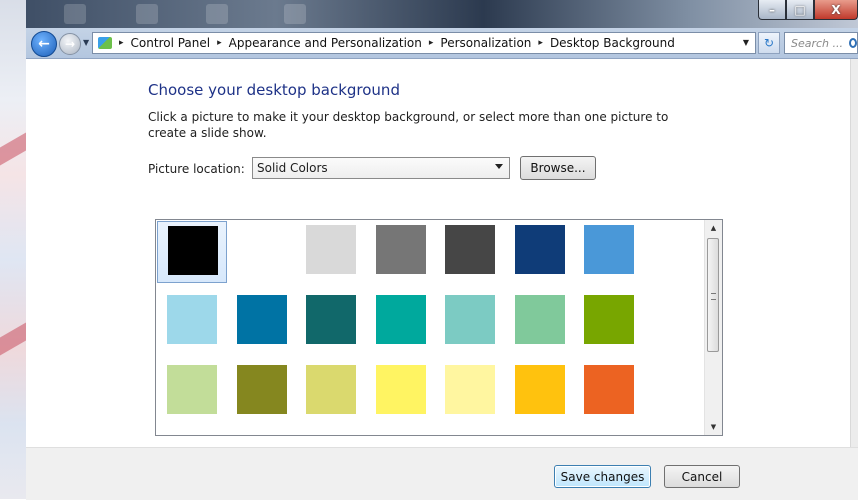 This screenshot has width=858, height=500. I want to click on refresh-icon: ↻, so click(769, 43).